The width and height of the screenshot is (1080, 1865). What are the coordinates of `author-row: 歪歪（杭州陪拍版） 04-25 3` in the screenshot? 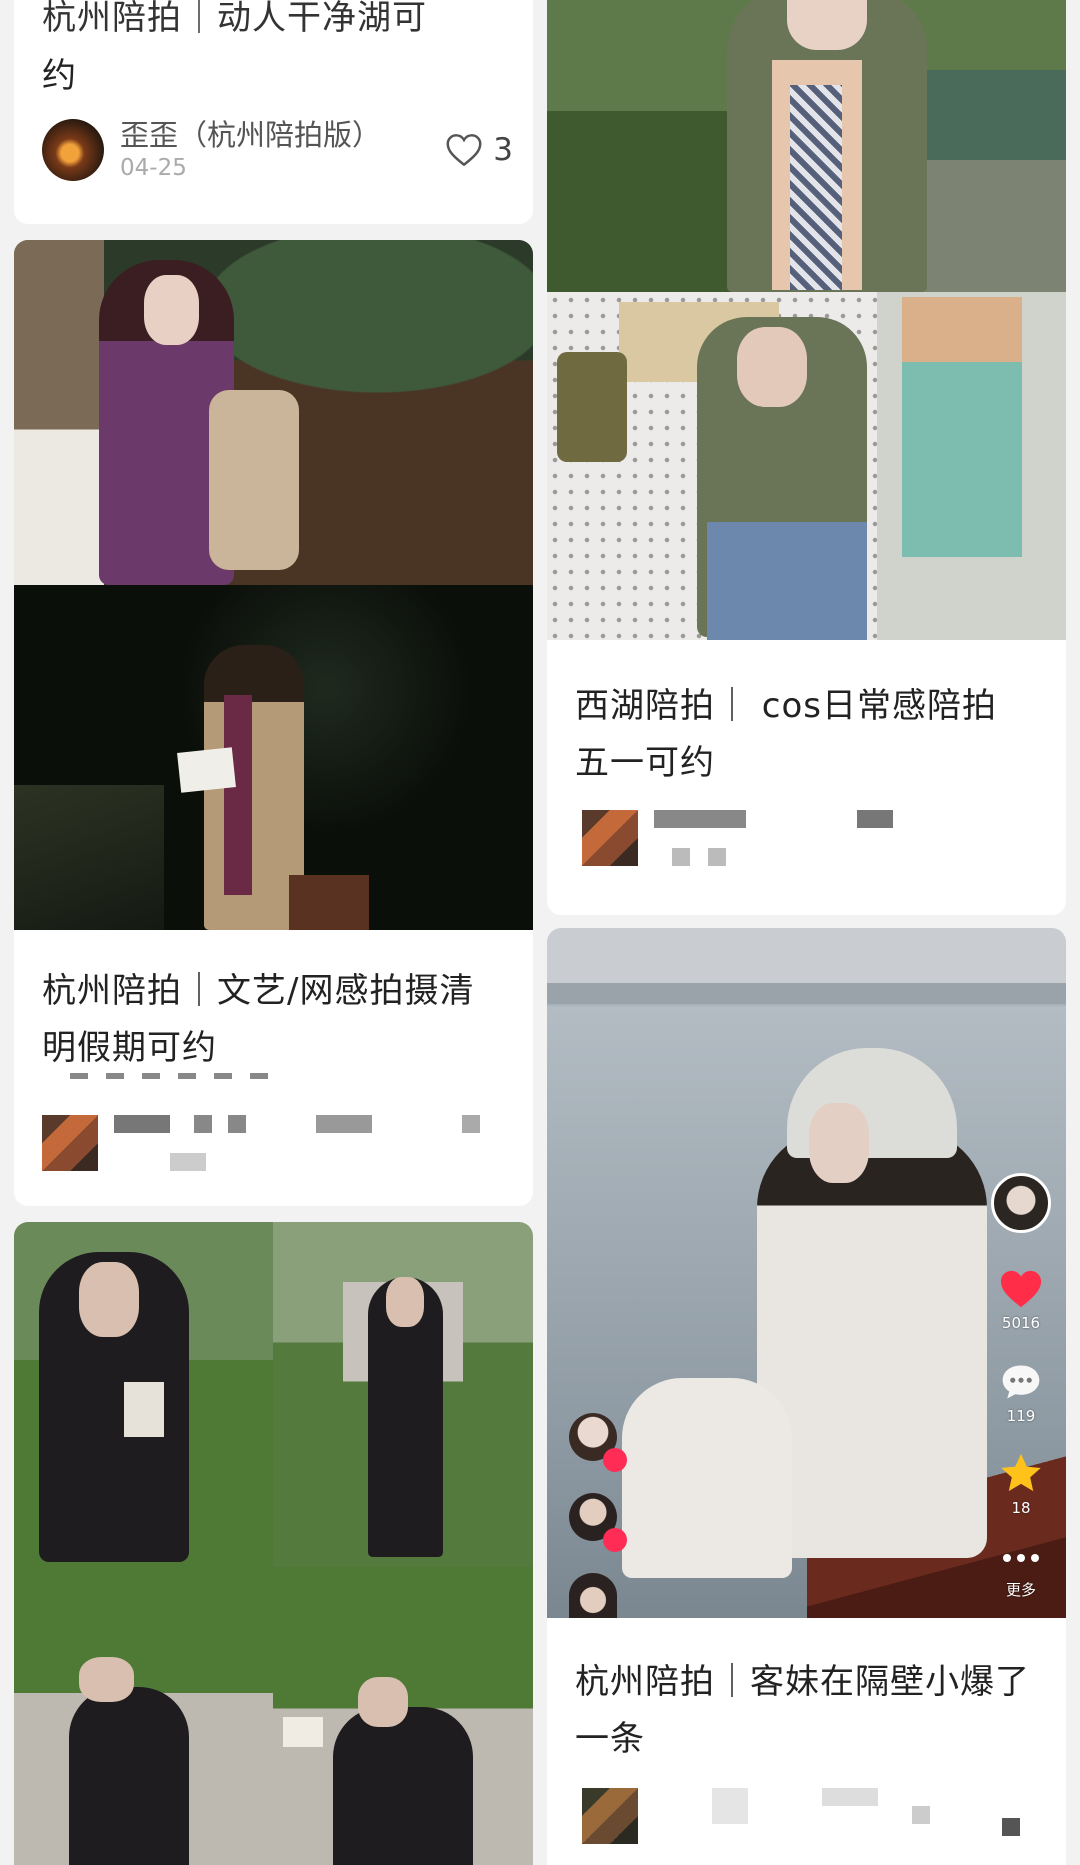 It's located at (277, 150).